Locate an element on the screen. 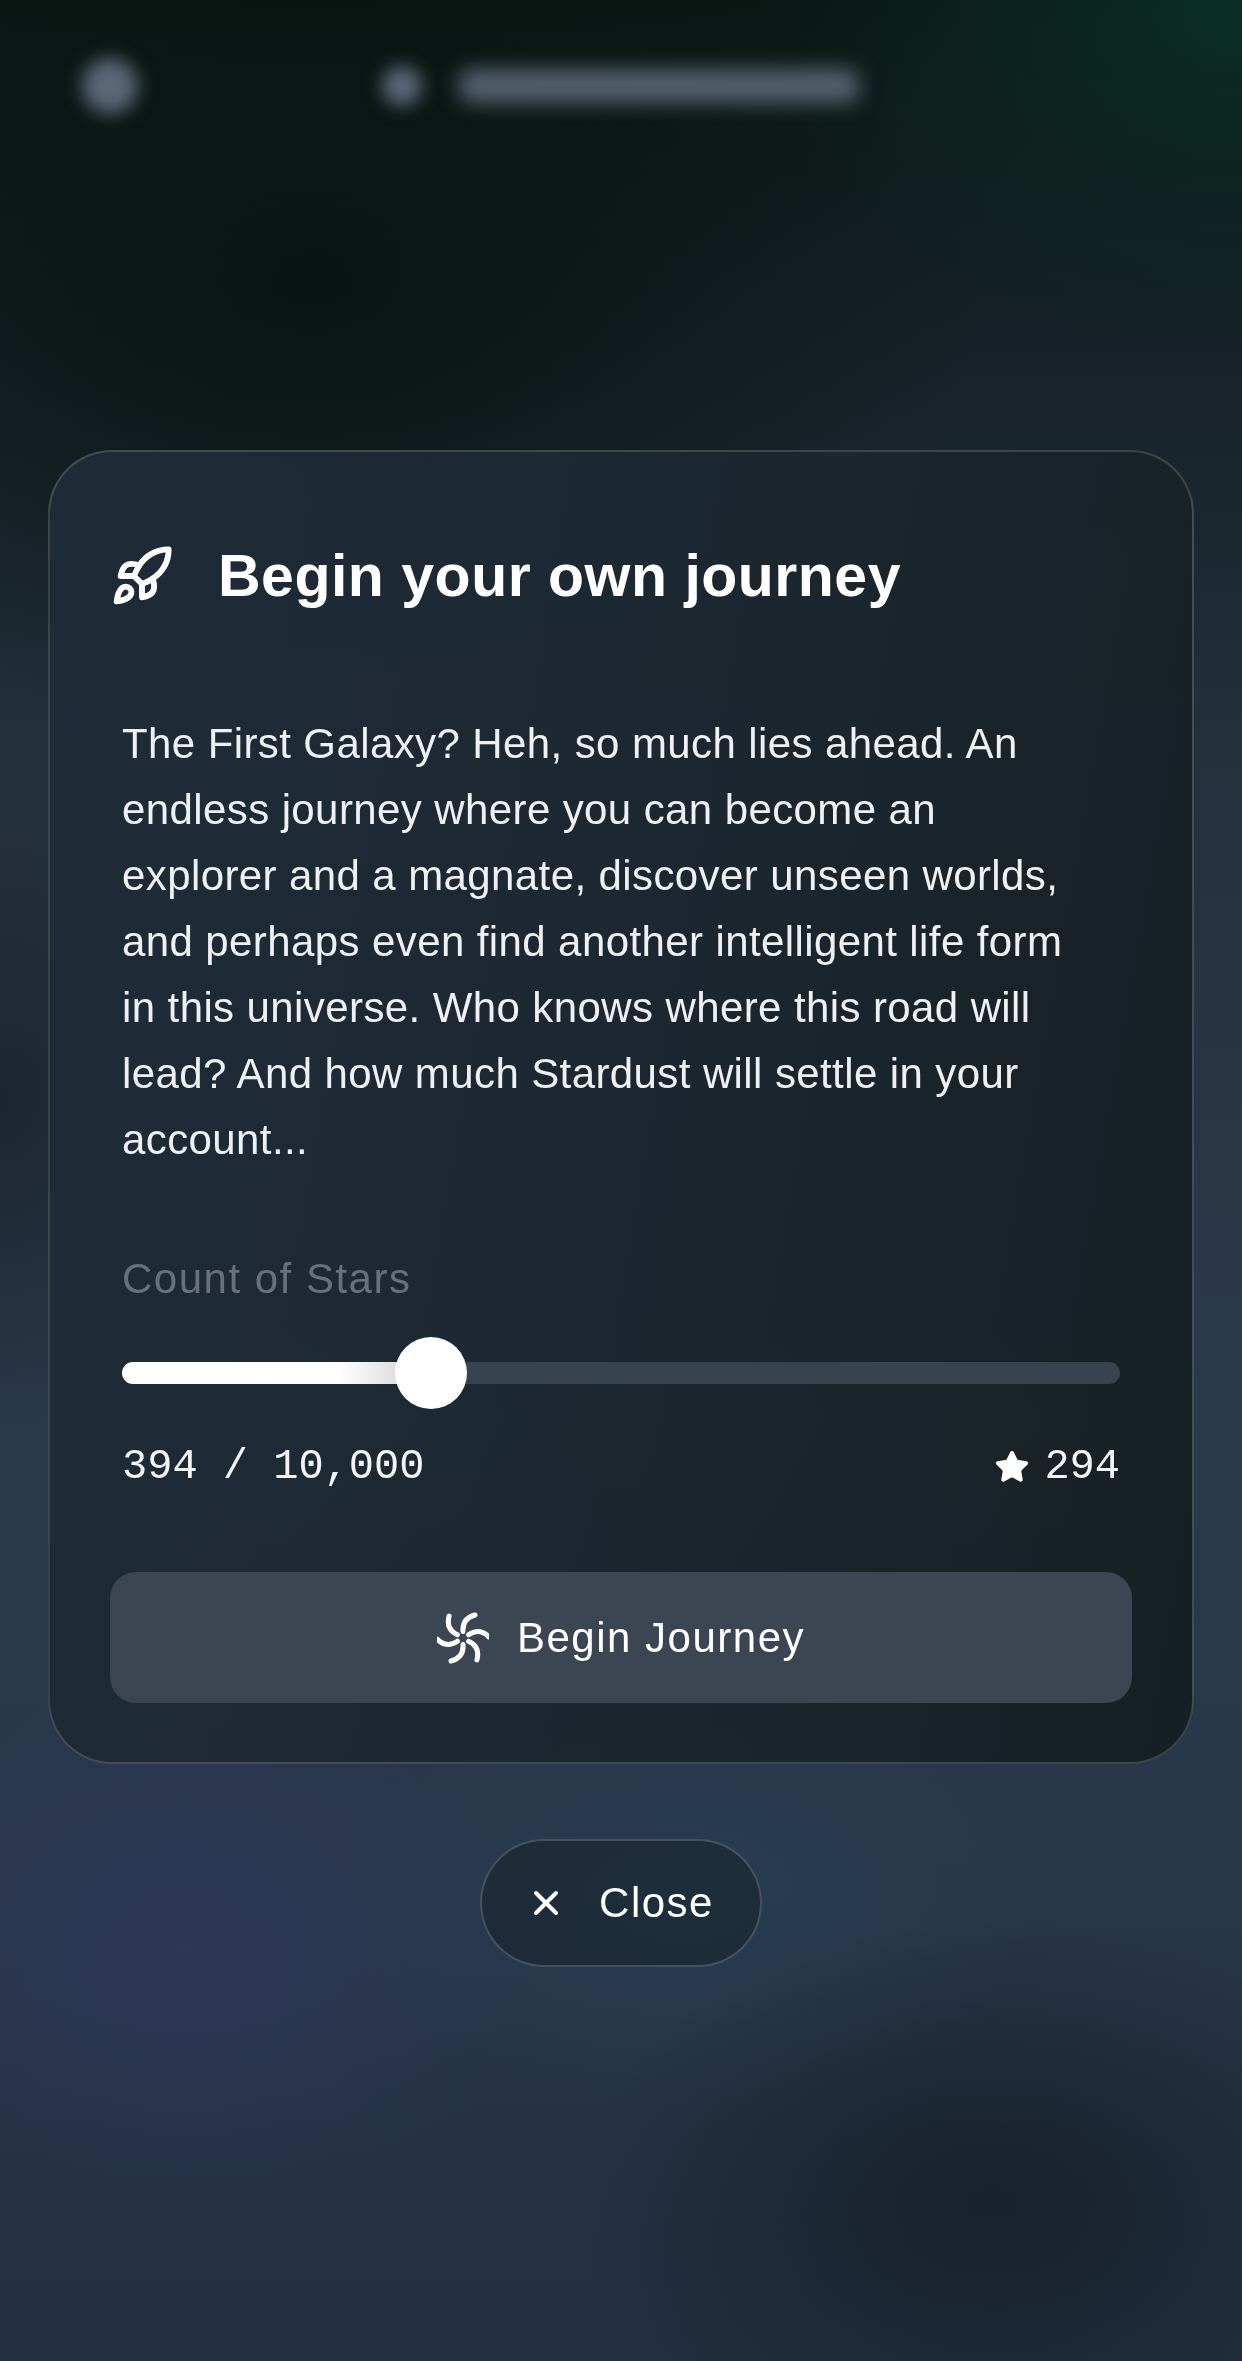  close-button: Close is located at coordinates (621, 1903).